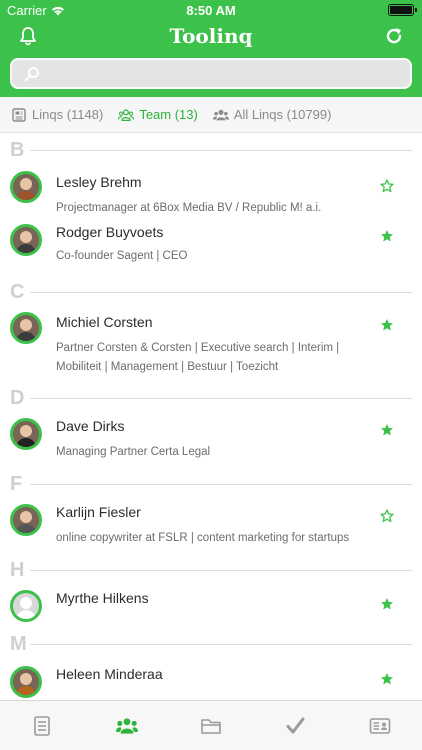 This screenshot has width=422, height=750. What do you see at coordinates (211, 602) in the screenshot?
I see `contact-row-myrthe-hilkens: Myrthe Hilkens` at bounding box center [211, 602].